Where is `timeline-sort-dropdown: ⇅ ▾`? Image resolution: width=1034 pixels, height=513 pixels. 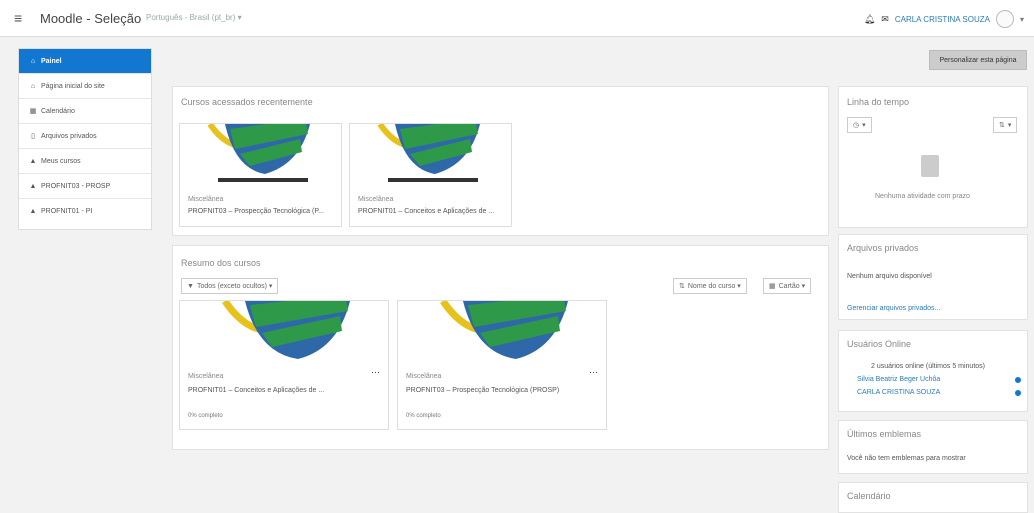 timeline-sort-dropdown: ⇅ ▾ is located at coordinates (1005, 125).